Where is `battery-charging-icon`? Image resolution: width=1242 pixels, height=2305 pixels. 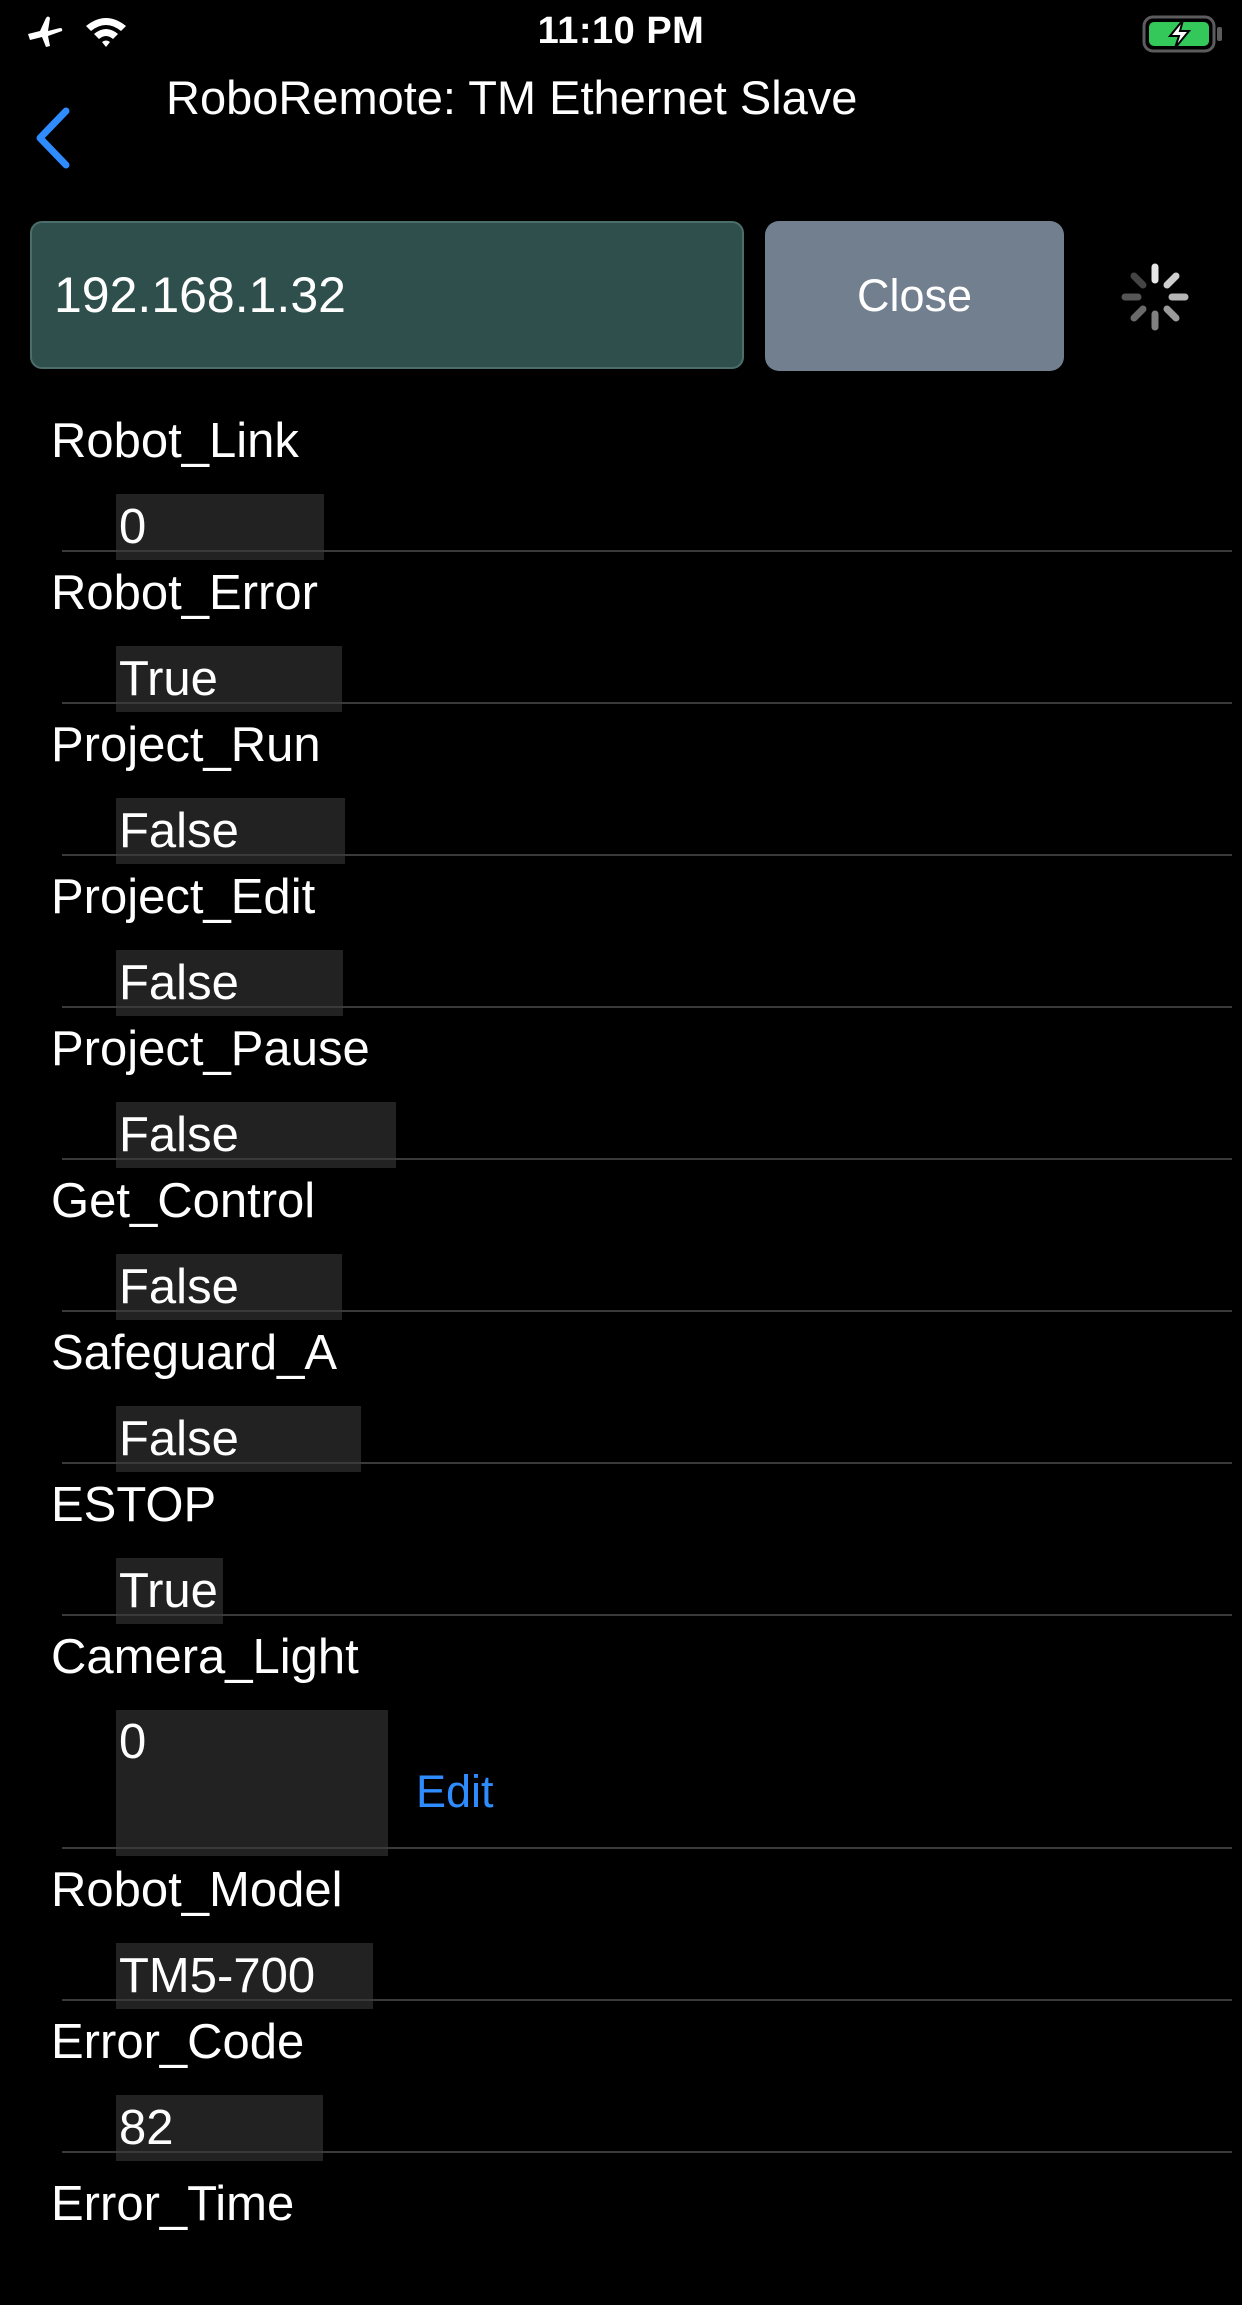 battery-charging-icon is located at coordinates (1183, 36).